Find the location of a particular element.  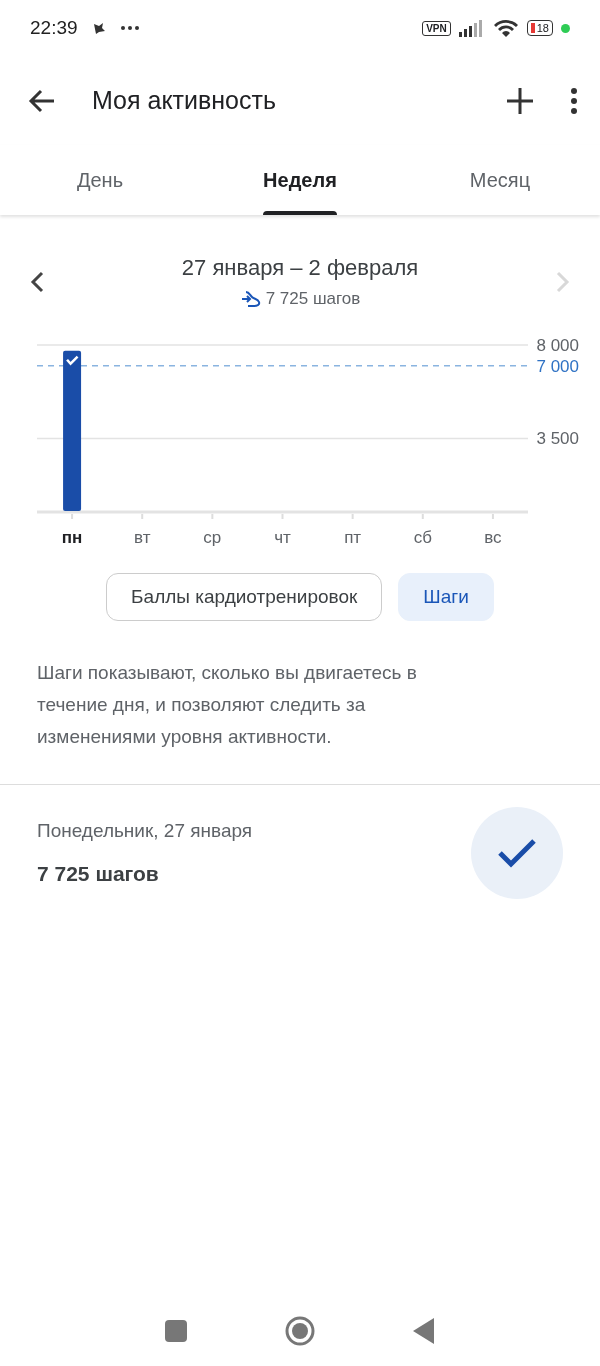

y-tick-label: 8 000 is located at coordinates (557, 345).